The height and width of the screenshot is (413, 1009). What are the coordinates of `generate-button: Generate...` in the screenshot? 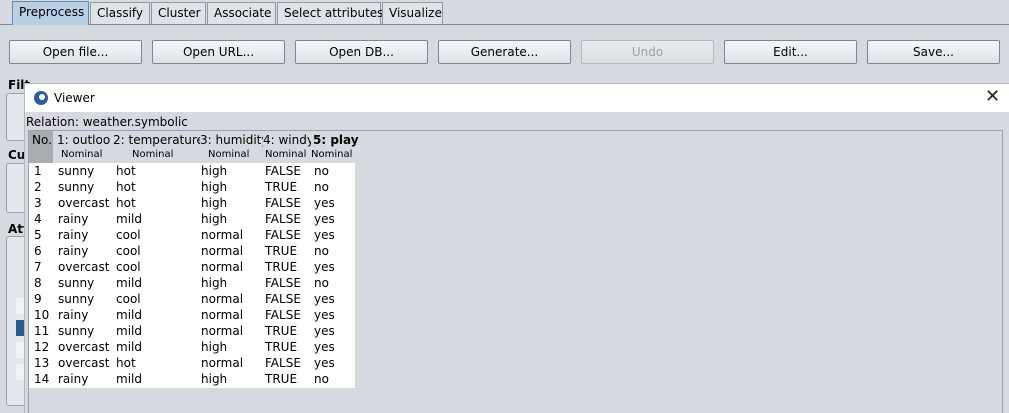 It's located at (504, 52).